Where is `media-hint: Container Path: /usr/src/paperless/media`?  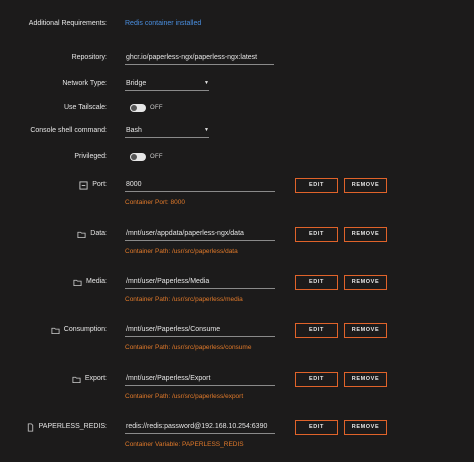 media-hint: Container Path: /usr/src/paperless/media is located at coordinates (184, 299).